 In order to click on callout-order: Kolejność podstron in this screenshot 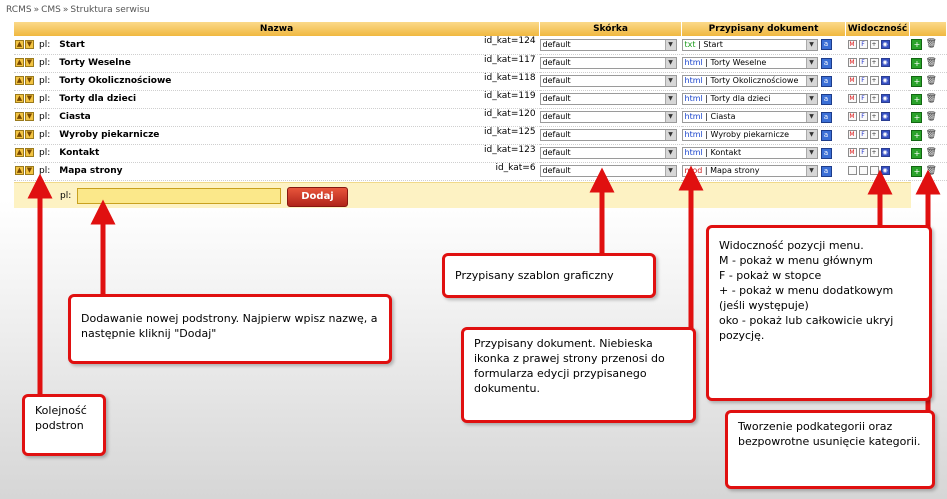, I will do `click(64, 425)`.